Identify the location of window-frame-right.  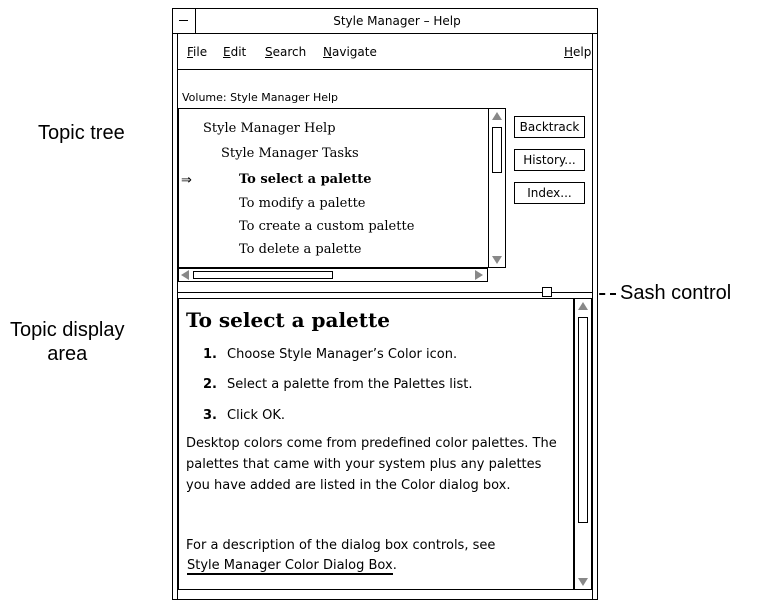
(592, 317).